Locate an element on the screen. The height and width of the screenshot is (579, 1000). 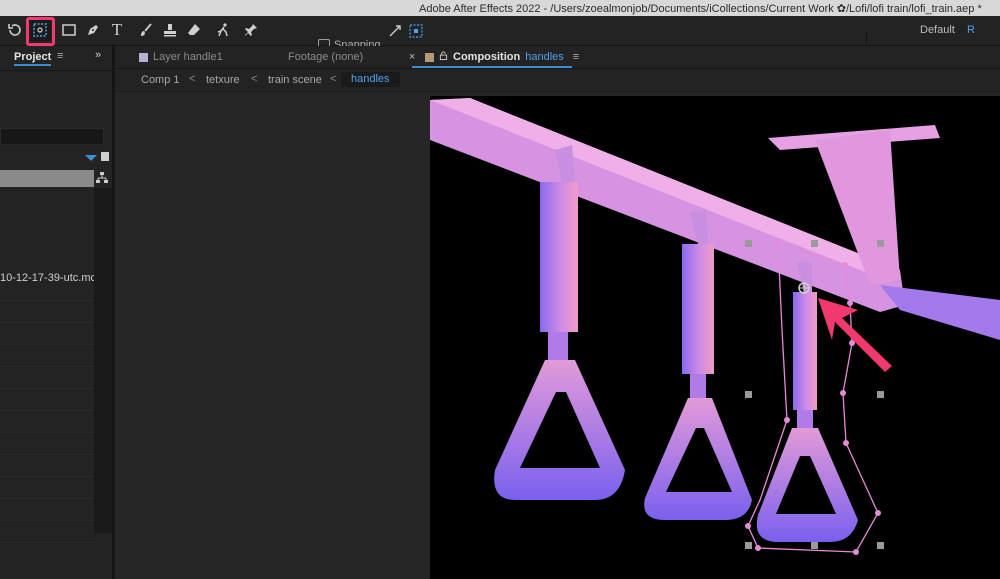
tab-project: Project is located at coordinates (33, 58).